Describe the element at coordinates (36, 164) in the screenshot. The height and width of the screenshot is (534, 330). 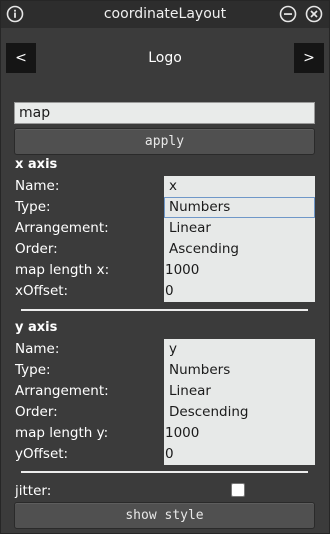
I see `x-axis-heading: x axis` at that location.